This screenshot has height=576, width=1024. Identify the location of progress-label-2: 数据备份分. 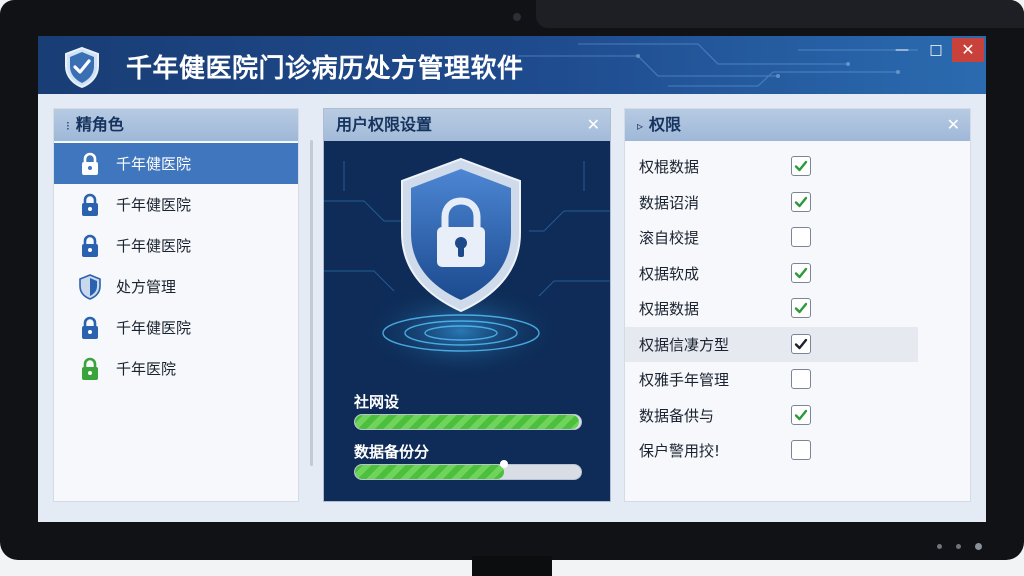
(392, 452).